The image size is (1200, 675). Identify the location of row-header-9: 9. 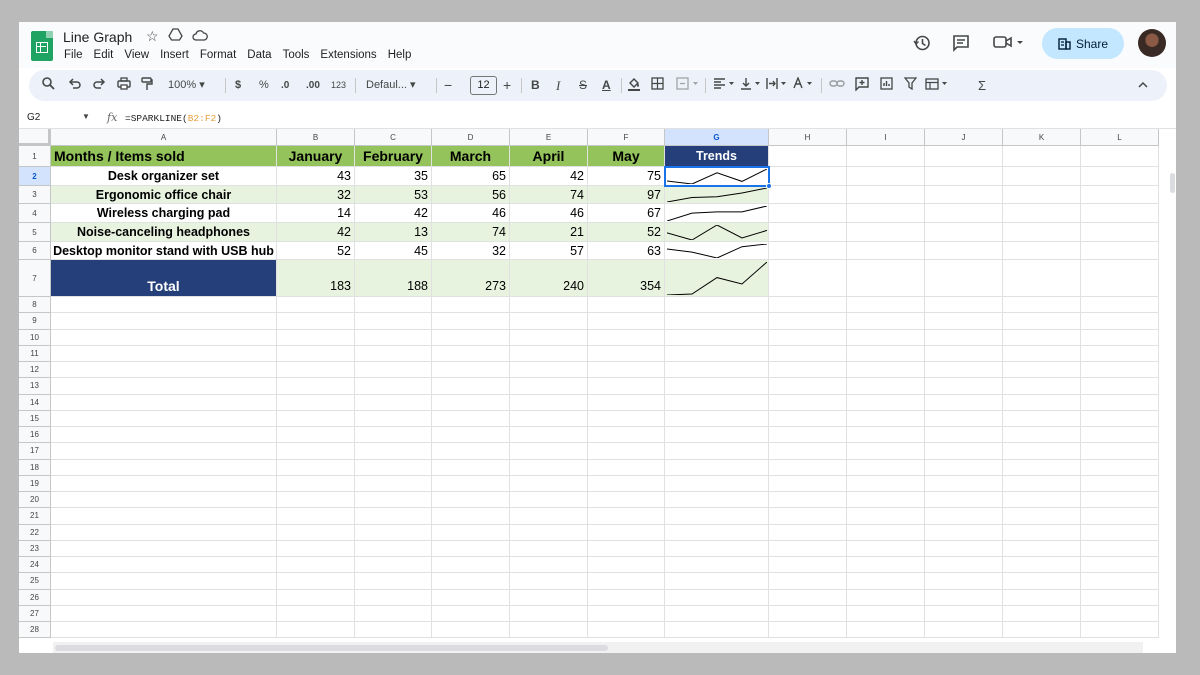
(35, 321).